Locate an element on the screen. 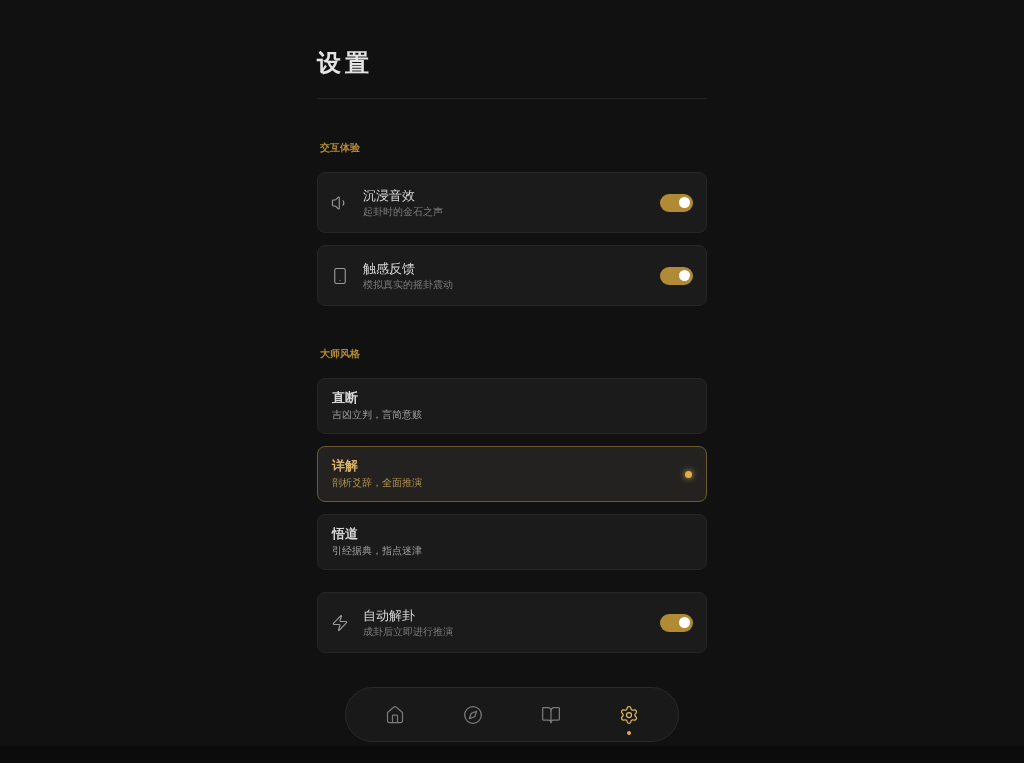 The image size is (1024, 763). page-title: 设置 is located at coordinates (345, 63).